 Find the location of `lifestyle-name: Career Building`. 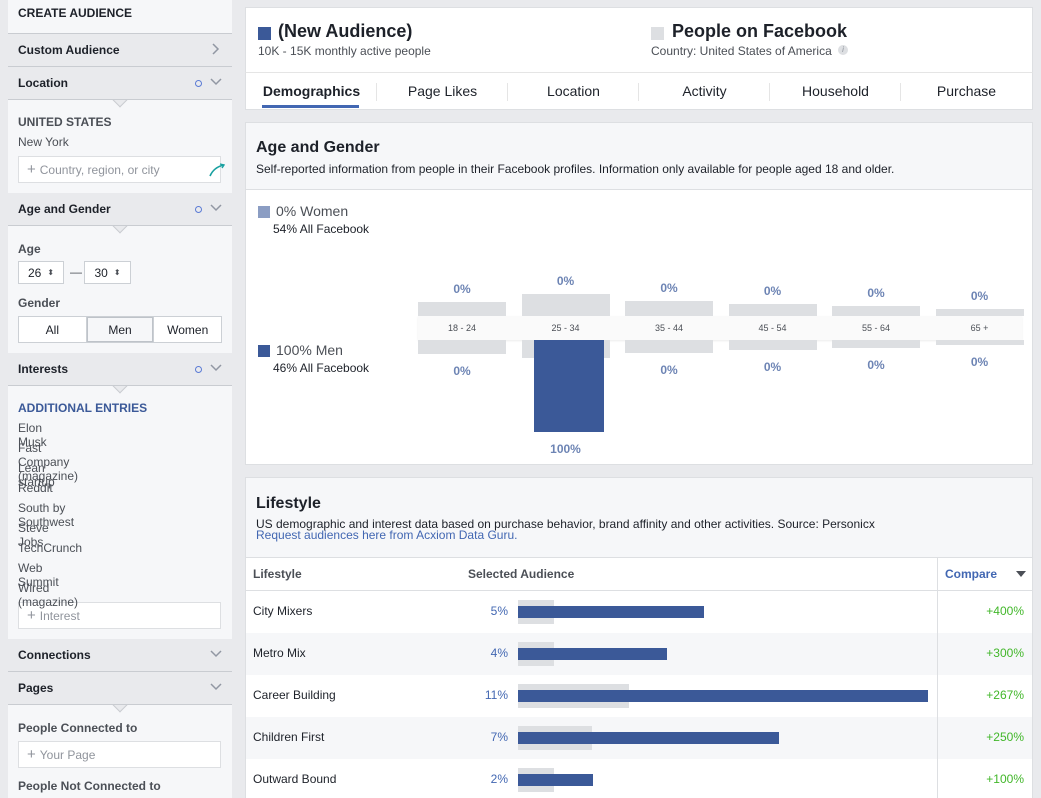

lifestyle-name: Career Building is located at coordinates (294, 695).